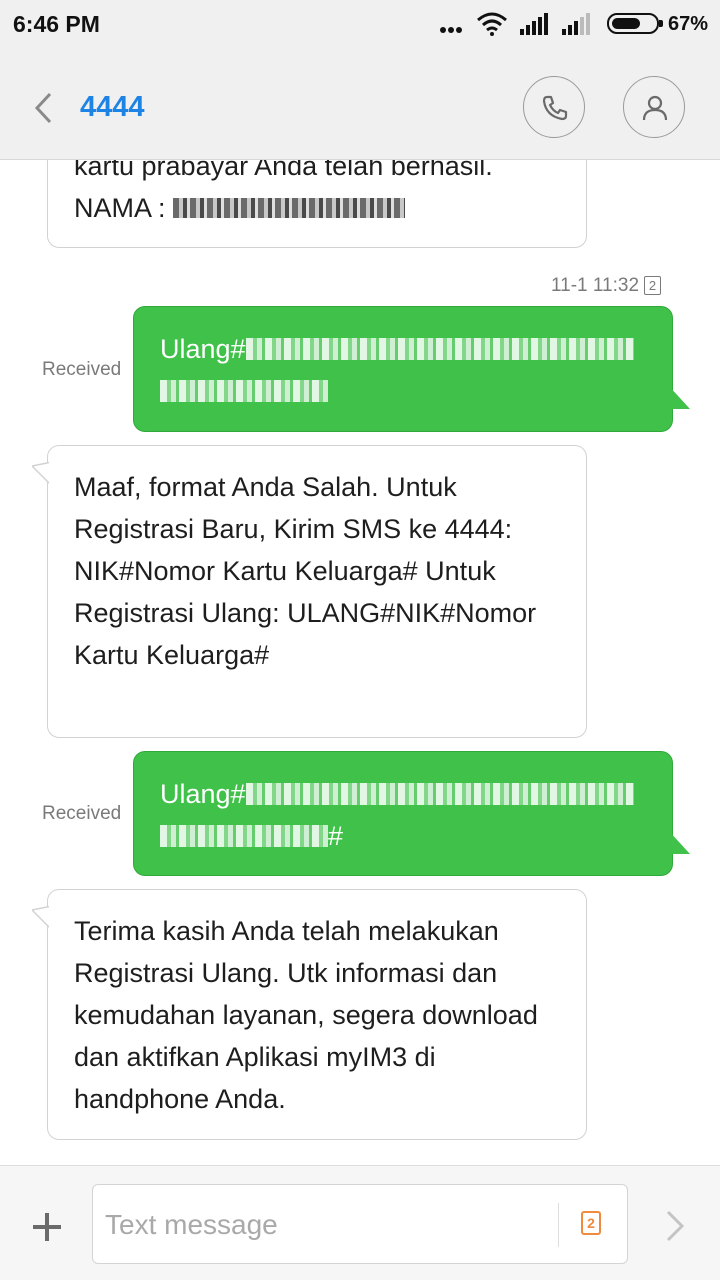 The height and width of the screenshot is (1280, 720). Describe the element at coordinates (283, 170) in the screenshot. I see `message-line: kartu prabayar Anda telah berhasil.` at that location.